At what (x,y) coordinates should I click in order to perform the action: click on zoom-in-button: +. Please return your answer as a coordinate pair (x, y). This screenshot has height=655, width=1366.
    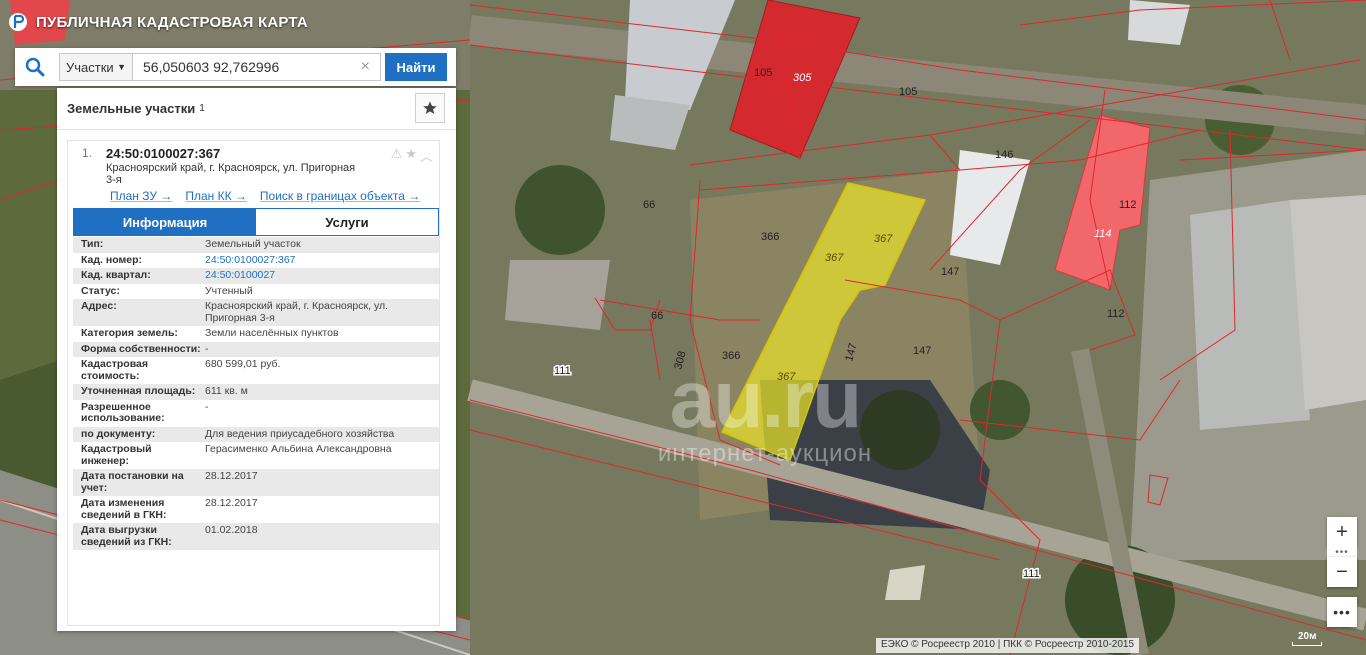
    Looking at the image, I should click on (1342, 532).